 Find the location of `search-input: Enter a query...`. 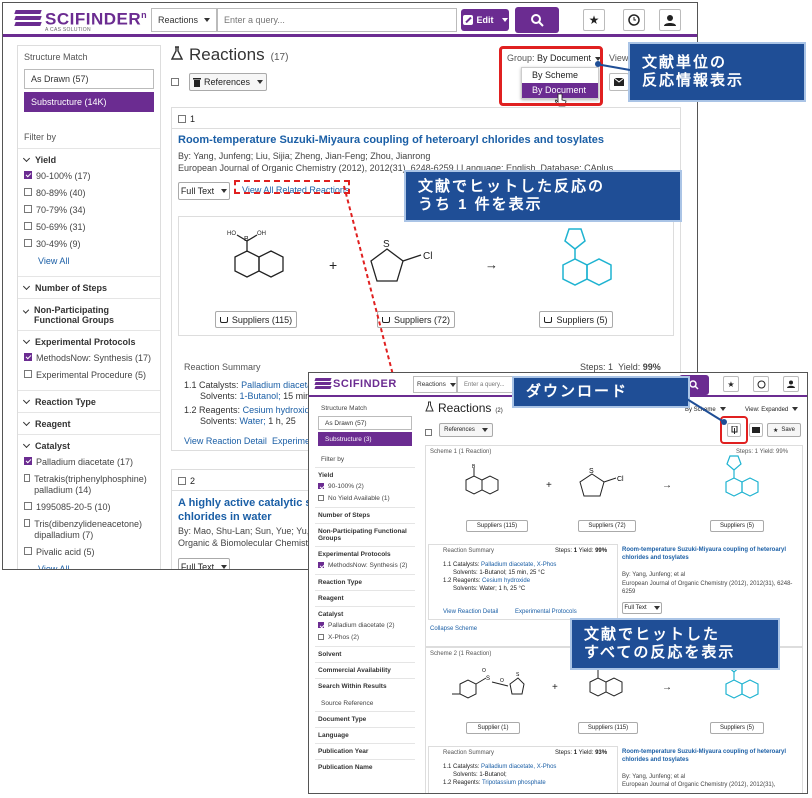

search-input: Enter a query... is located at coordinates (337, 20).